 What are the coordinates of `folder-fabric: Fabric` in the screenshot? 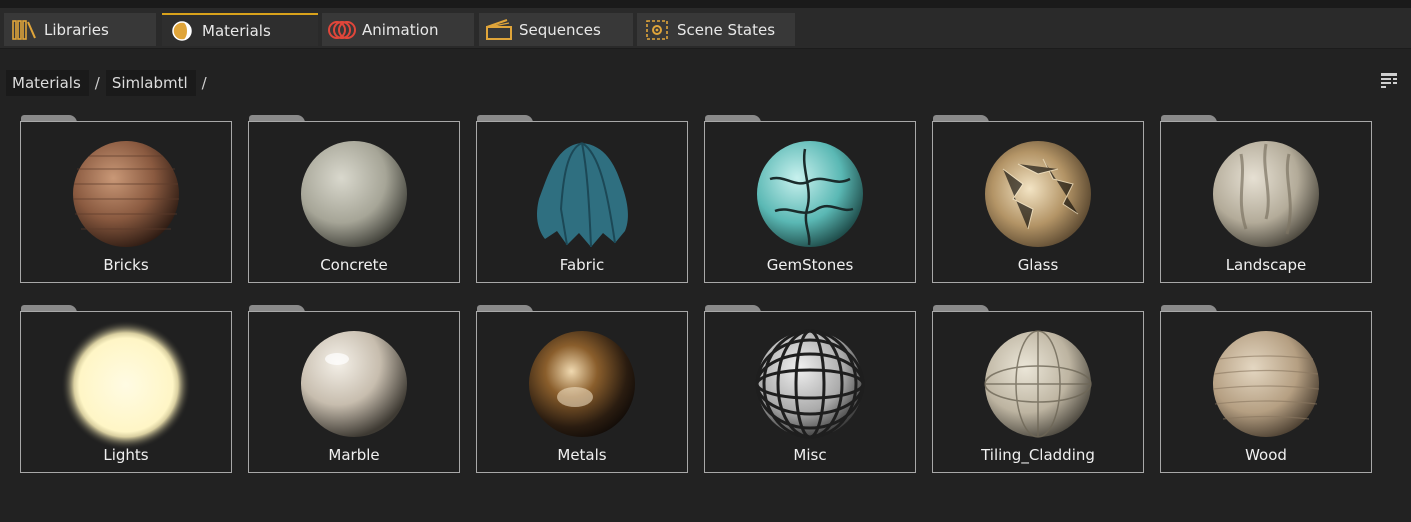 It's located at (582, 199).